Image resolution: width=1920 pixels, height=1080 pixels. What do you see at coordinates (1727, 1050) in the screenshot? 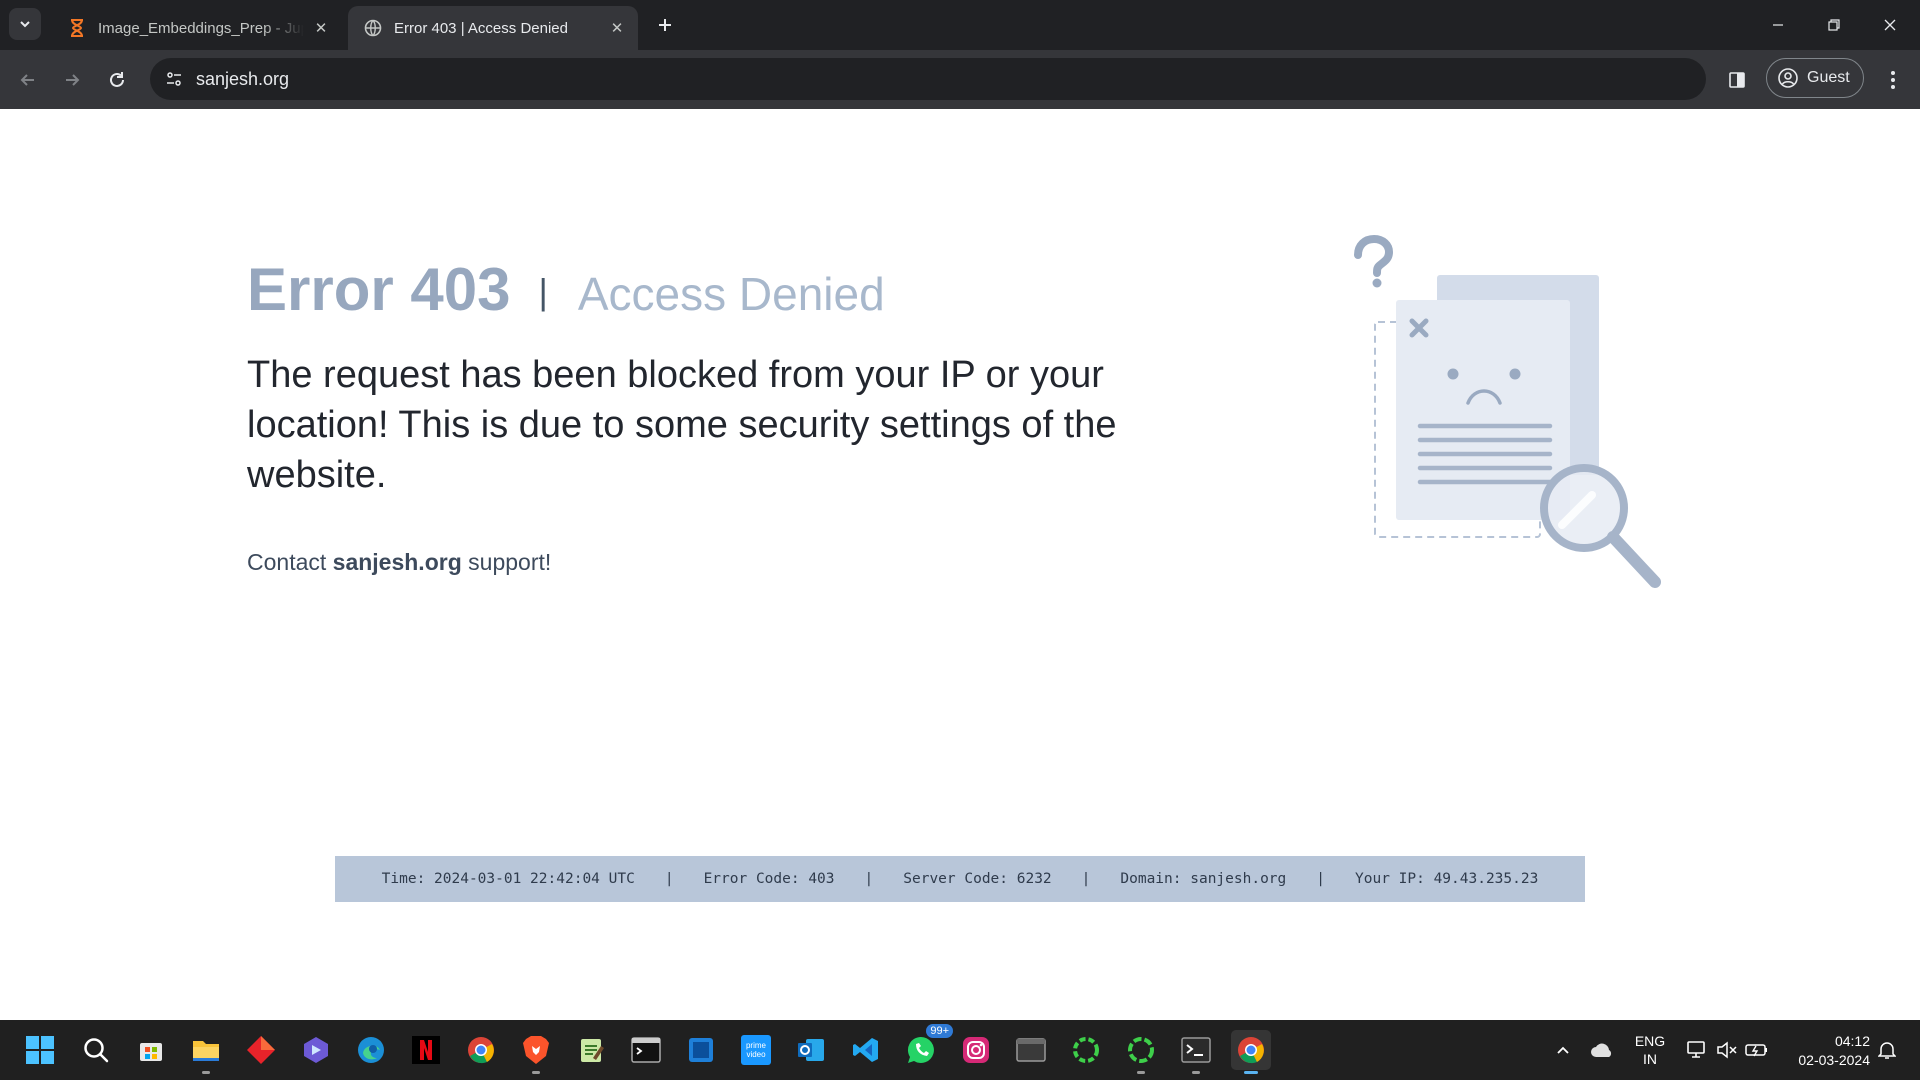
I see `volume-muted-icon` at bounding box center [1727, 1050].